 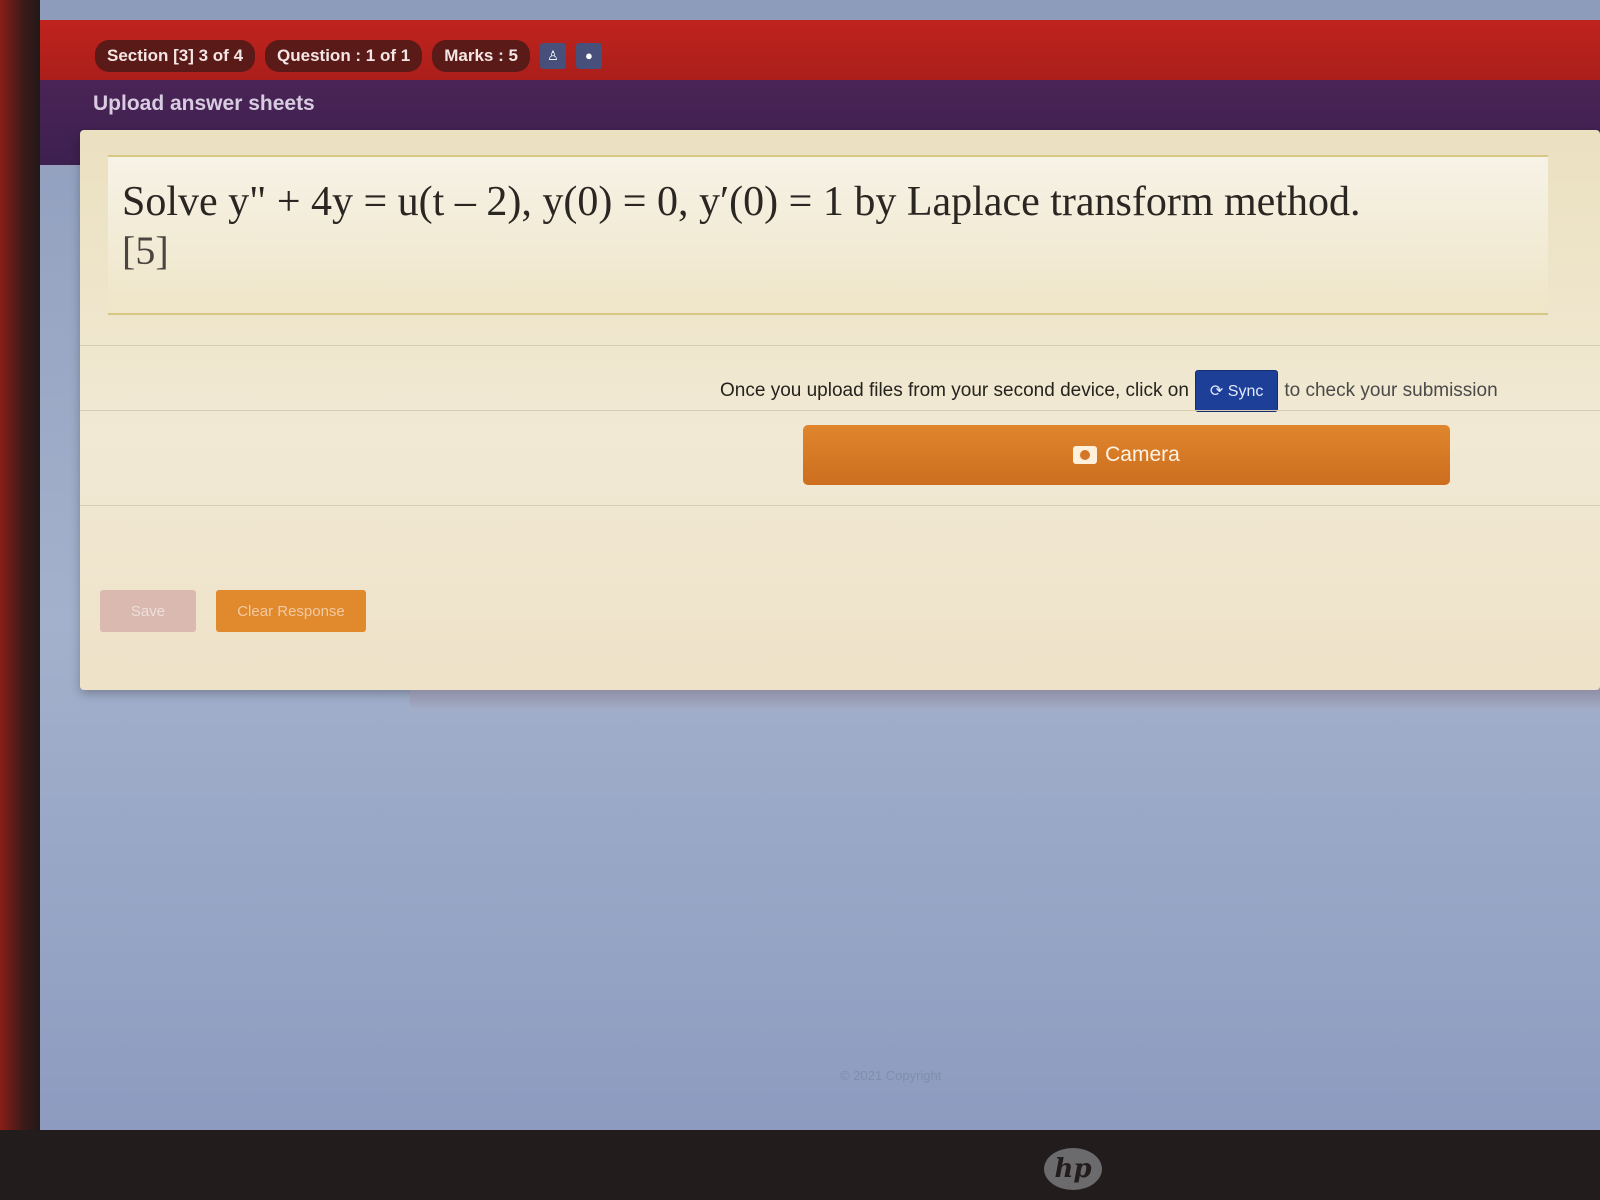 I want to click on save-button-label: Save, so click(x=148, y=611).